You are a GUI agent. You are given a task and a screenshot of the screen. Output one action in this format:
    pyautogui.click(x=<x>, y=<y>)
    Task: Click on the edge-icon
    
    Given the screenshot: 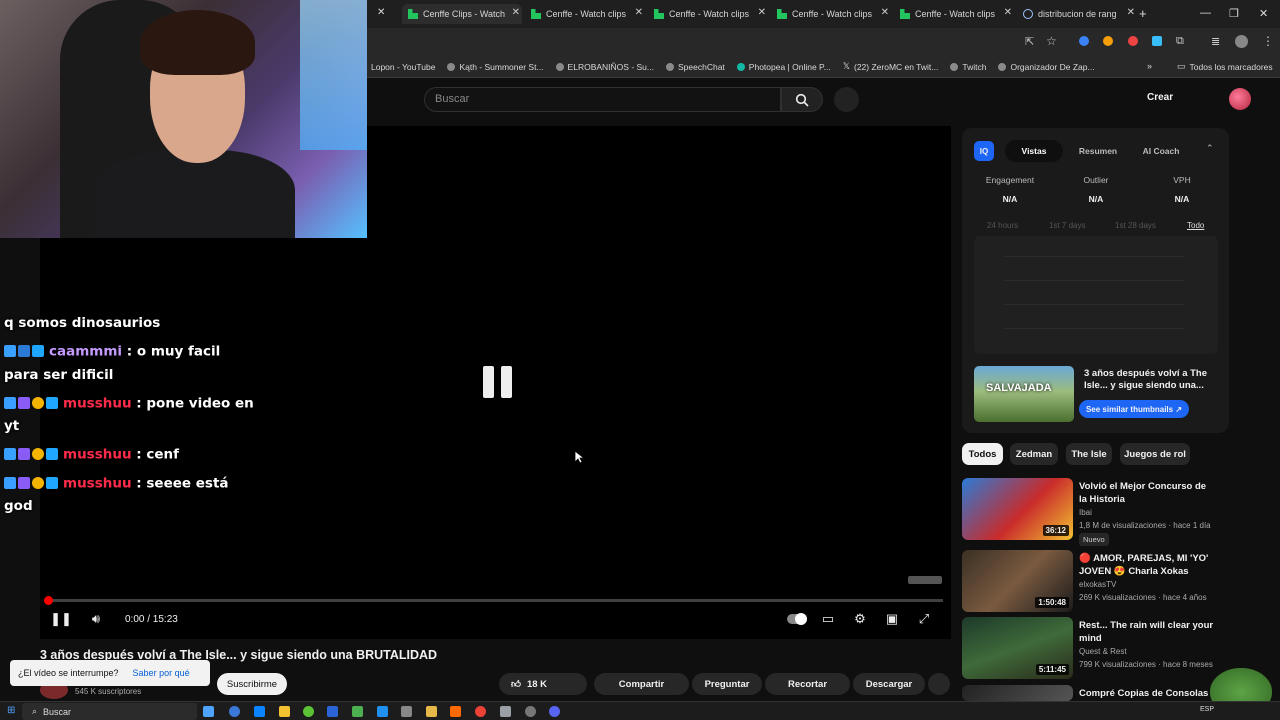 What is the action you would take?
    pyautogui.click(x=234, y=711)
    